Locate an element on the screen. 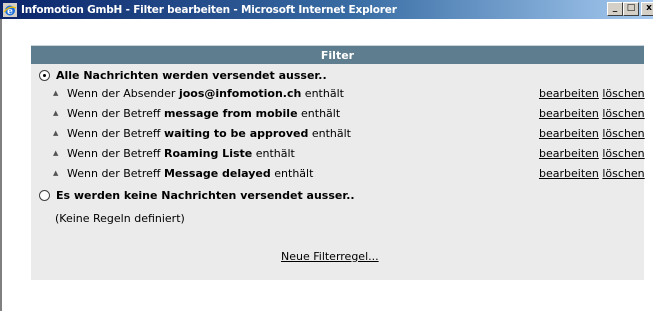 The image size is (653, 311). rule-value: Roaming Liste is located at coordinates (208, 153).